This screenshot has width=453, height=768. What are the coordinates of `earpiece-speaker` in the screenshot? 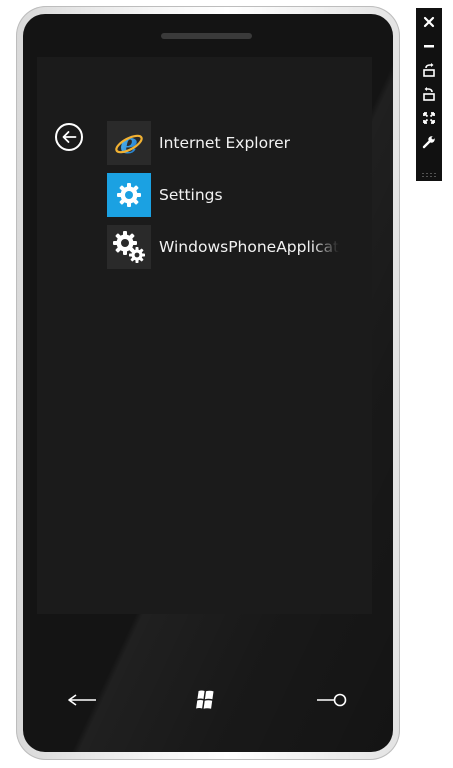 It's located at (206, 36).